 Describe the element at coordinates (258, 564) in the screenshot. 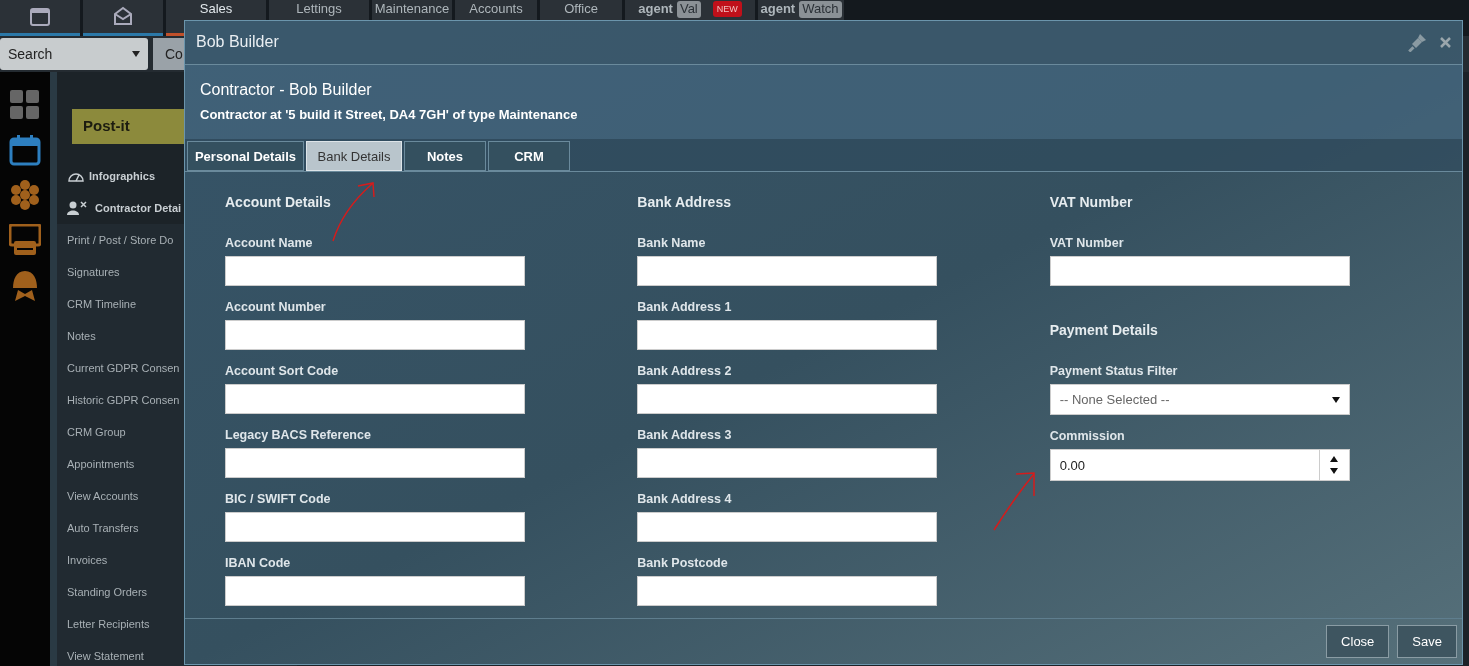

I see `field-label: IBAN Code` at that location.